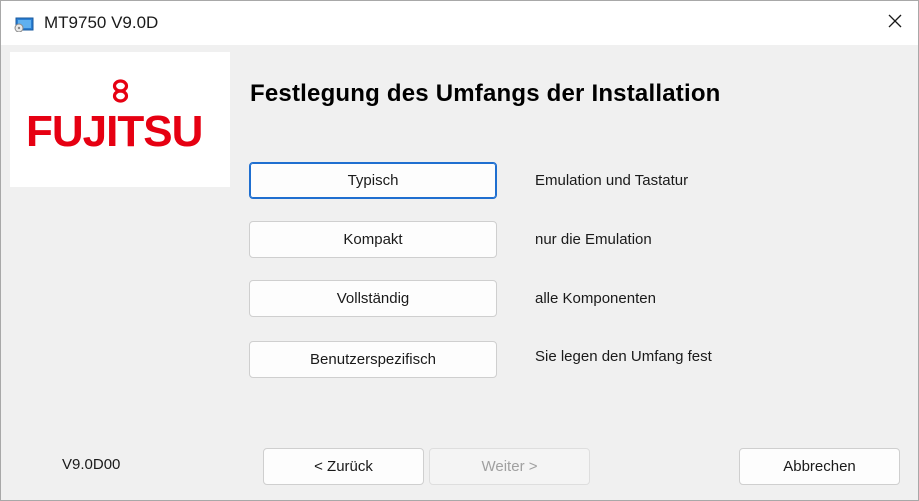 The height and width of the screenshot is (501, 919). Describe the element at coordinates (343, 466) in the screenshot. I see `back-button: < Zurück` at that location.